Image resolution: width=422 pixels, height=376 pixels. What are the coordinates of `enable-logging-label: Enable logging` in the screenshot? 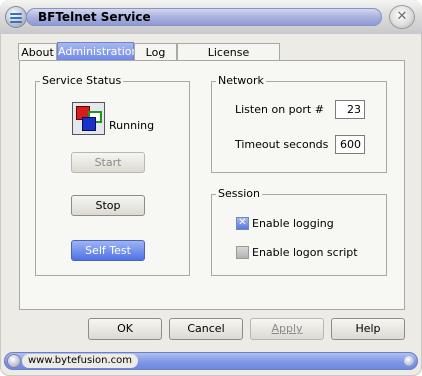 It's located at (293, 224).